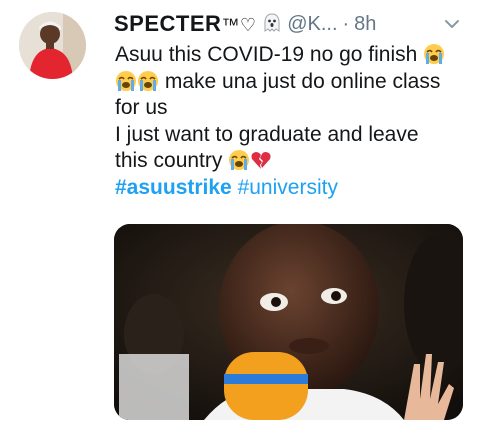 The height and width of the screenshot is (427, 480). Describe the element at coordinates (365, 24) in the screenshot. I see `tweet-timestamp: 8h` at that location.